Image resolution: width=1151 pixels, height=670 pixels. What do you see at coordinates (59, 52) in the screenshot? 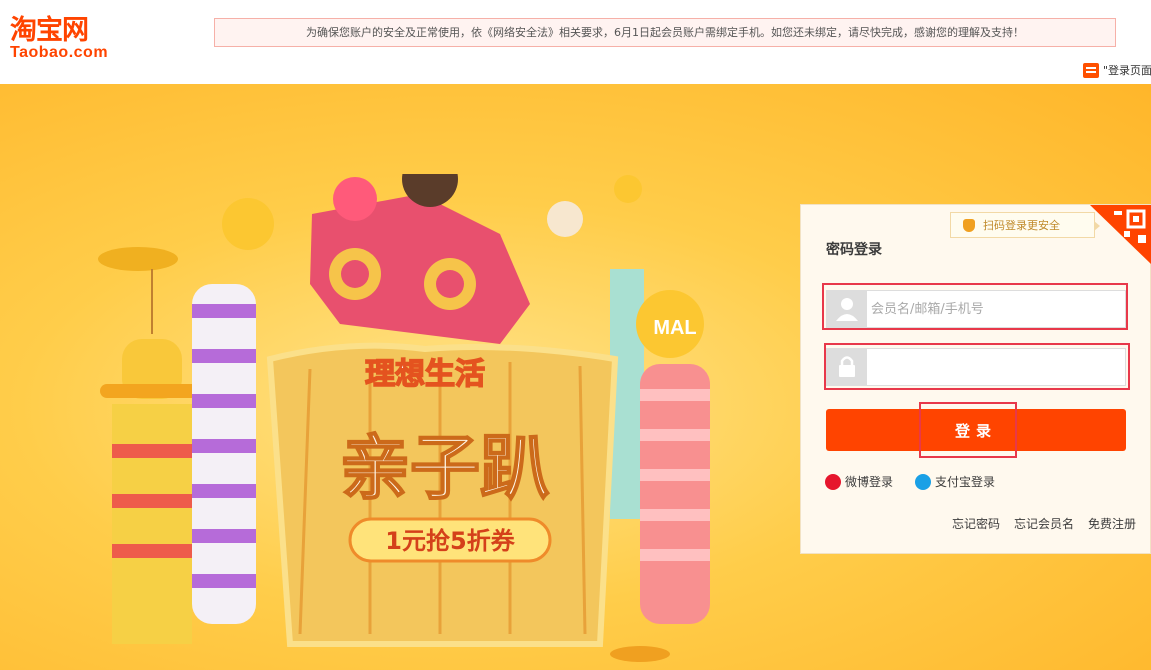
I see `logo-english-text: Taobao.com` at bounding box center [59, 52].